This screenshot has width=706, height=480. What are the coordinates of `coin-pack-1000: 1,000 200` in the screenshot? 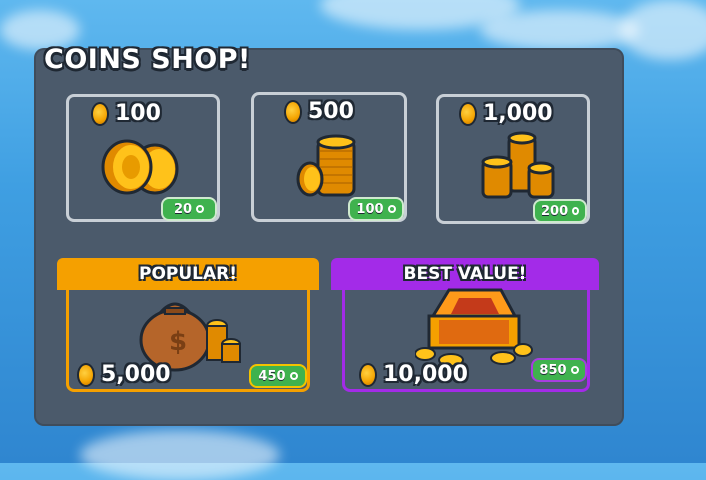 It's located at (513, 159).